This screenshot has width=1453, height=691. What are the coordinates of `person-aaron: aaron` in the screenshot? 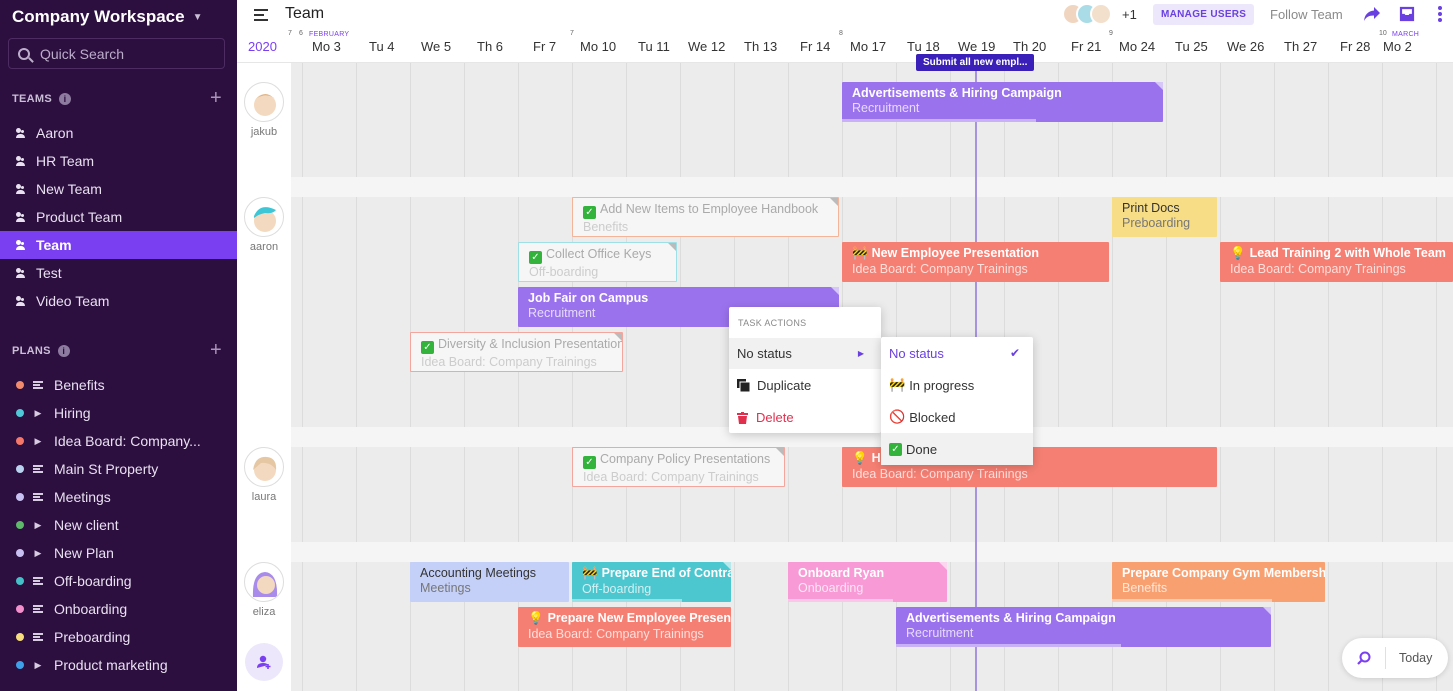 It's located at (264, 225).